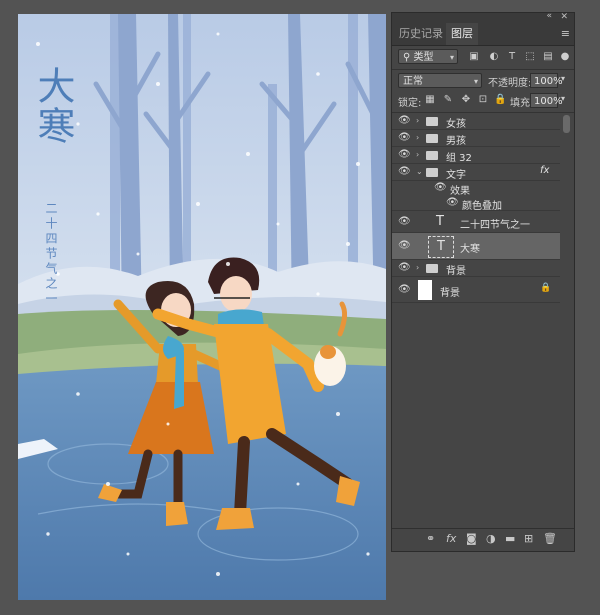 The height and width of the screenshot is (615, 600). Describe the element at coordinates (483, 17) in the screenshot. I see `panel-grip: « ✕` at that location.